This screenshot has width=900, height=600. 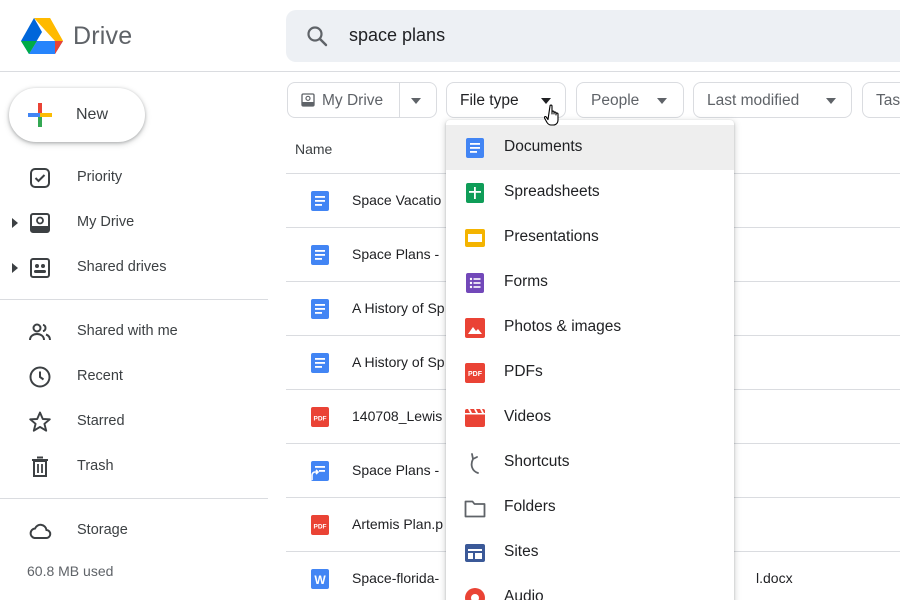 What do you see at coordinates (40, 115) in the screenshot?
I see `plus-icon` at bounding box center [40, 115].